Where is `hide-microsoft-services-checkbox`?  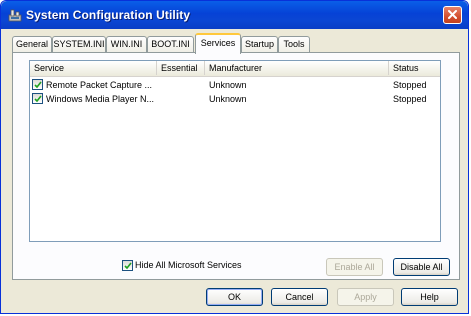 hide-microsoft-services-checkbox is located at coordinates (127, 265).